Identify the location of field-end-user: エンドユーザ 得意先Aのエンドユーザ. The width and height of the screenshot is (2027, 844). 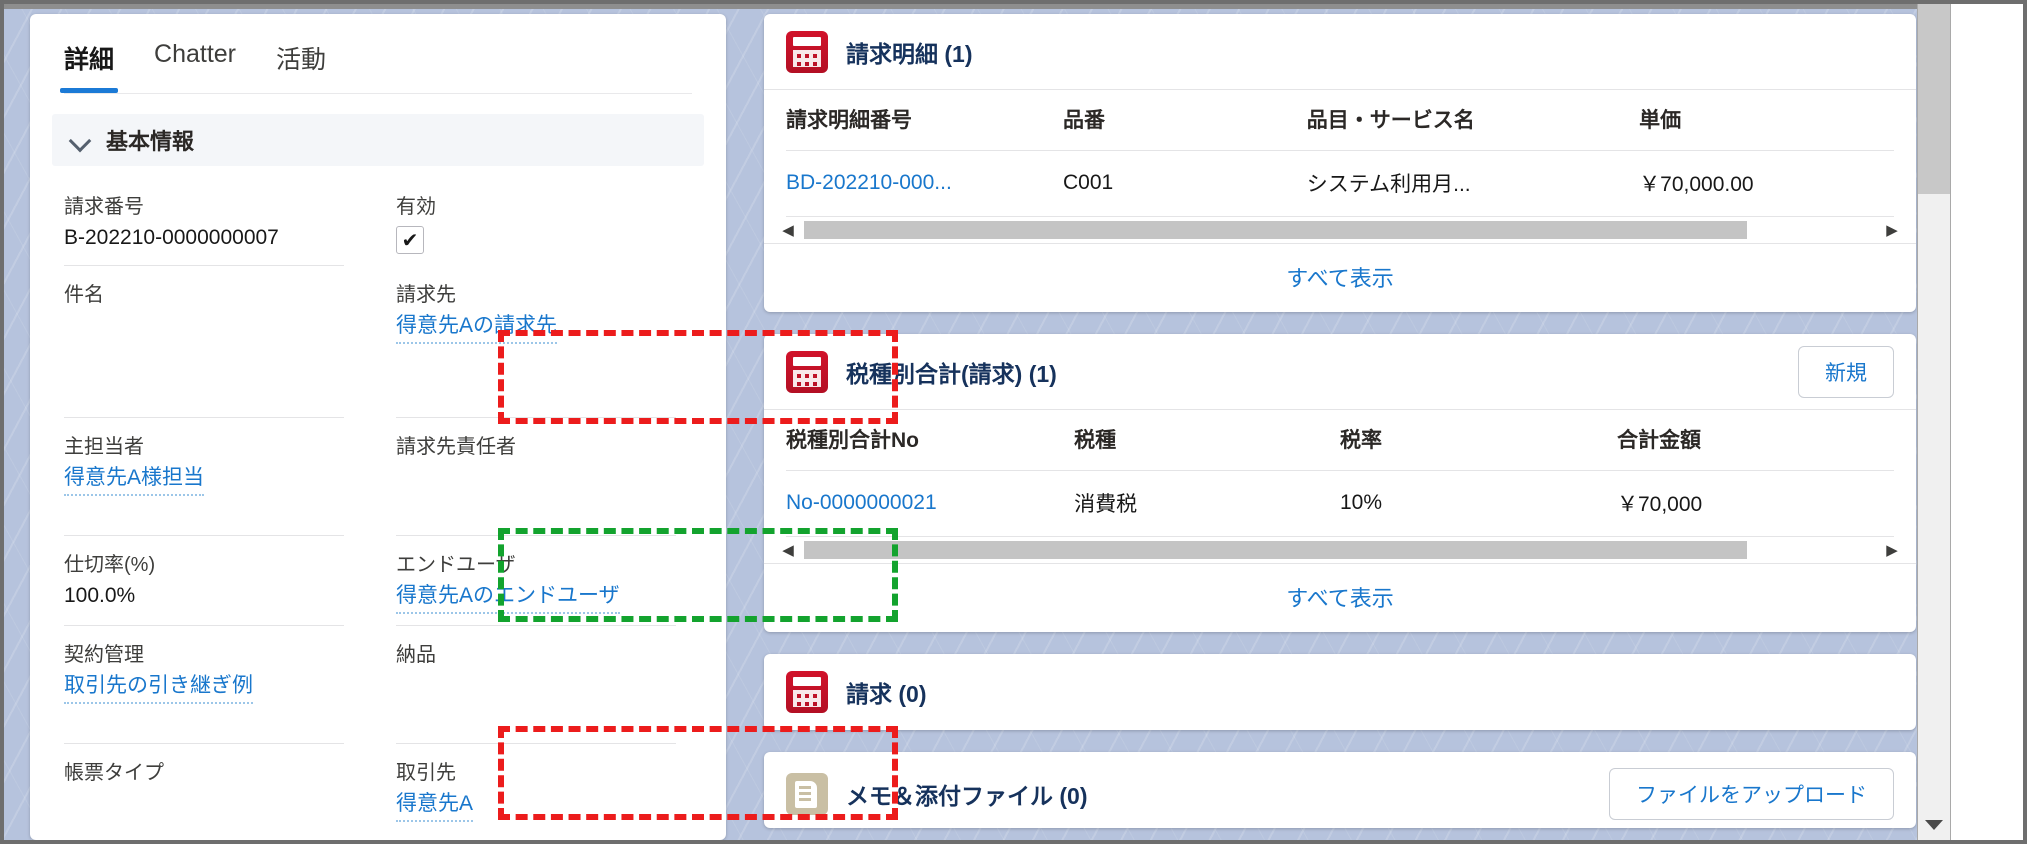
(544, 581).